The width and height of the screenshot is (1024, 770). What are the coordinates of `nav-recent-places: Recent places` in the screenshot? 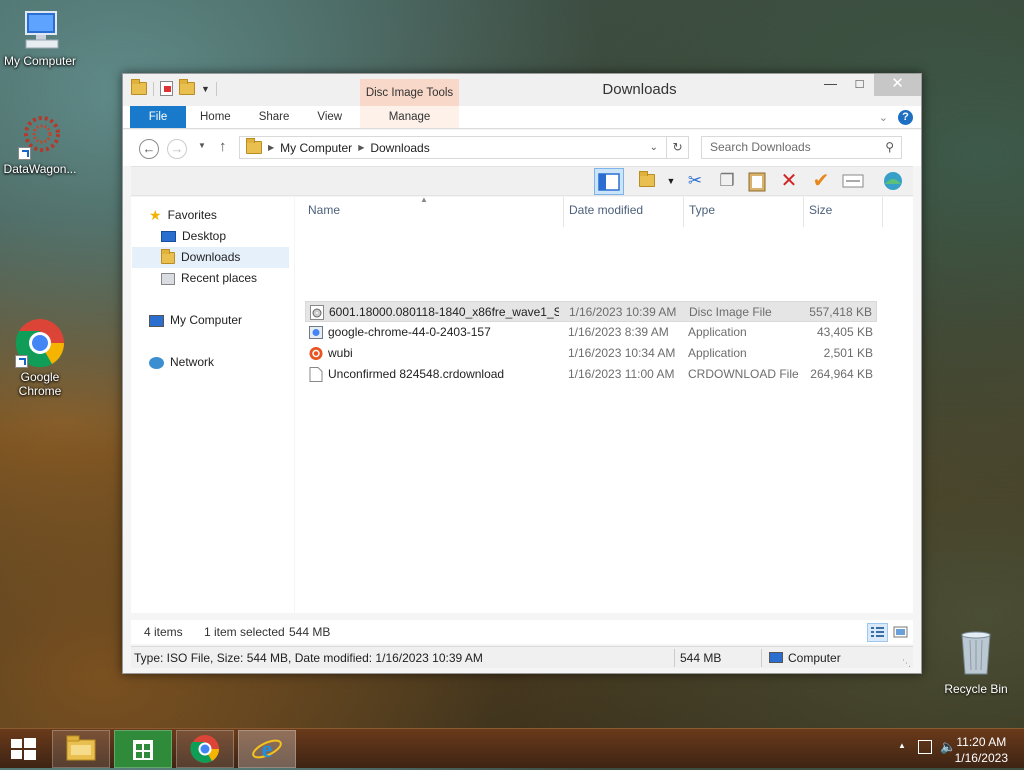 It's located at (209, 278).